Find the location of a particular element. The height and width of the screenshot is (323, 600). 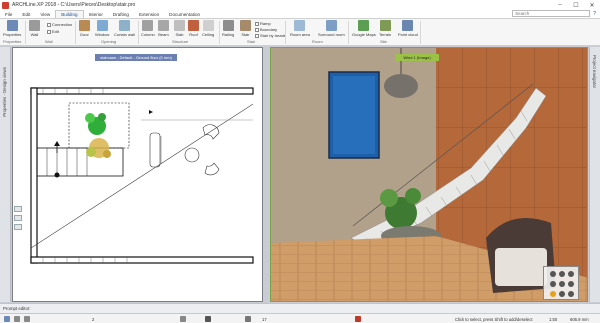

beam-button: Beam is located at coordinates (163, 28).